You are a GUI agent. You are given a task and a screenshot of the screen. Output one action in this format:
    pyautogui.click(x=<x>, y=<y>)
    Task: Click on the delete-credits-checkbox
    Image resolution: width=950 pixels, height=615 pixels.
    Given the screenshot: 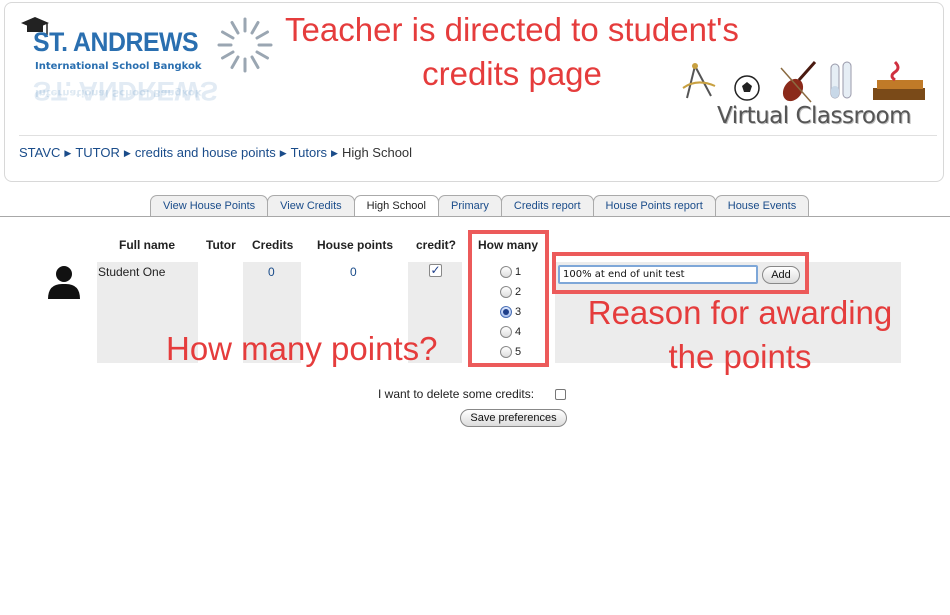 What is the action you would take?
    pyautogui.click(x=560, y=394)
    